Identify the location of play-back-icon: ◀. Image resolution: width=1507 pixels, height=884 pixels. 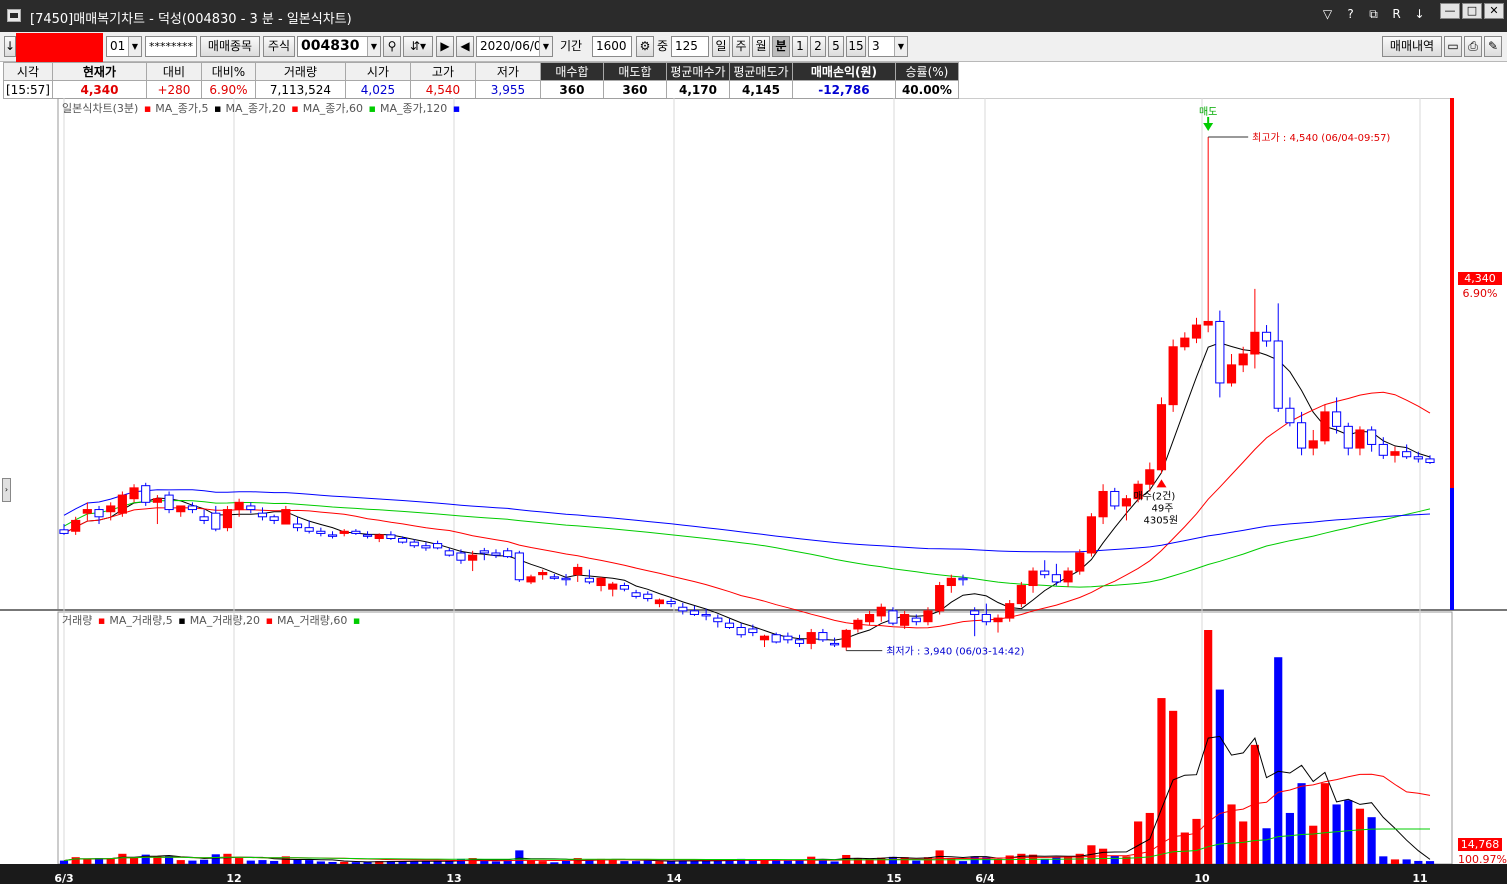
(465, 46).